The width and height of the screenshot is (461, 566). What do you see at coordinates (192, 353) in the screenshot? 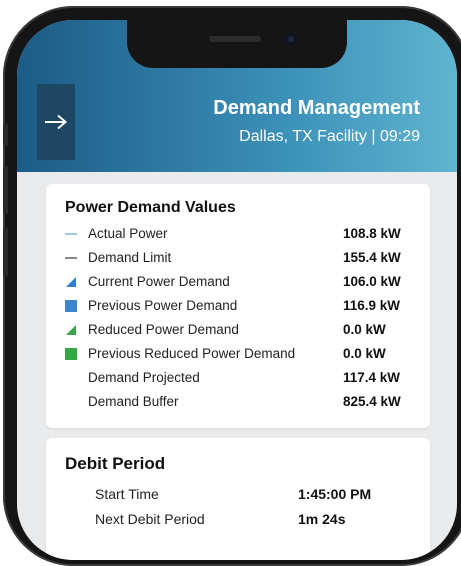
I see `item-label: Previous Reduced Power Demand` at bounding box center [192, 353].